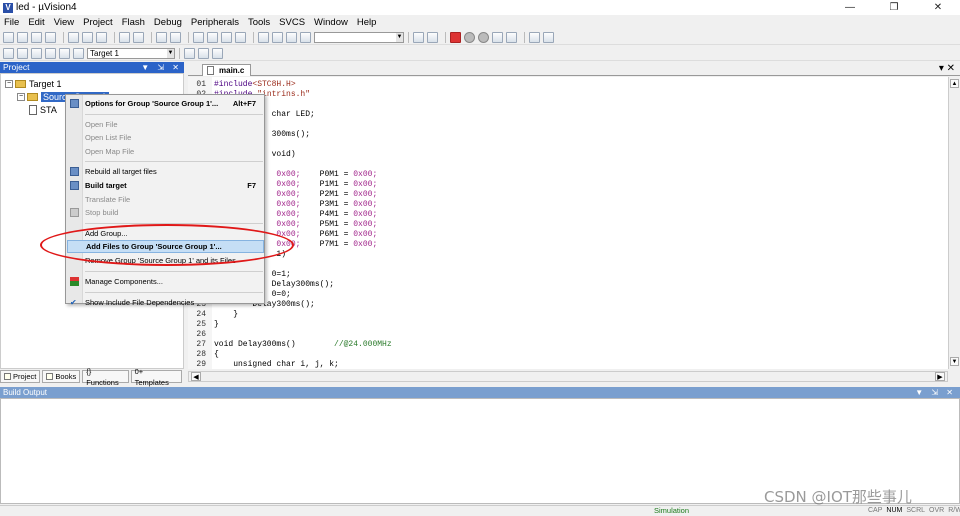 Image resolution: width=960 pixels, height=516 pixels. What do you see at coordinates (838, 497) in the screenshot?
I see `watermark: CSDN @IOT那些事儿` at bounding box center [838, 497].